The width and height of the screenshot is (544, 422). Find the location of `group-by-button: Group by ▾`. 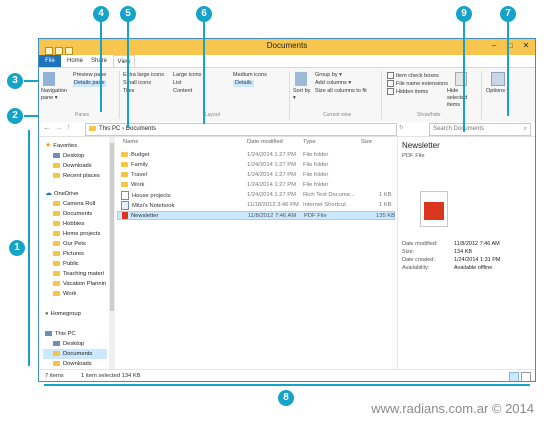

group-by-button: Group by ▾ is located at coordinates (328, 75).